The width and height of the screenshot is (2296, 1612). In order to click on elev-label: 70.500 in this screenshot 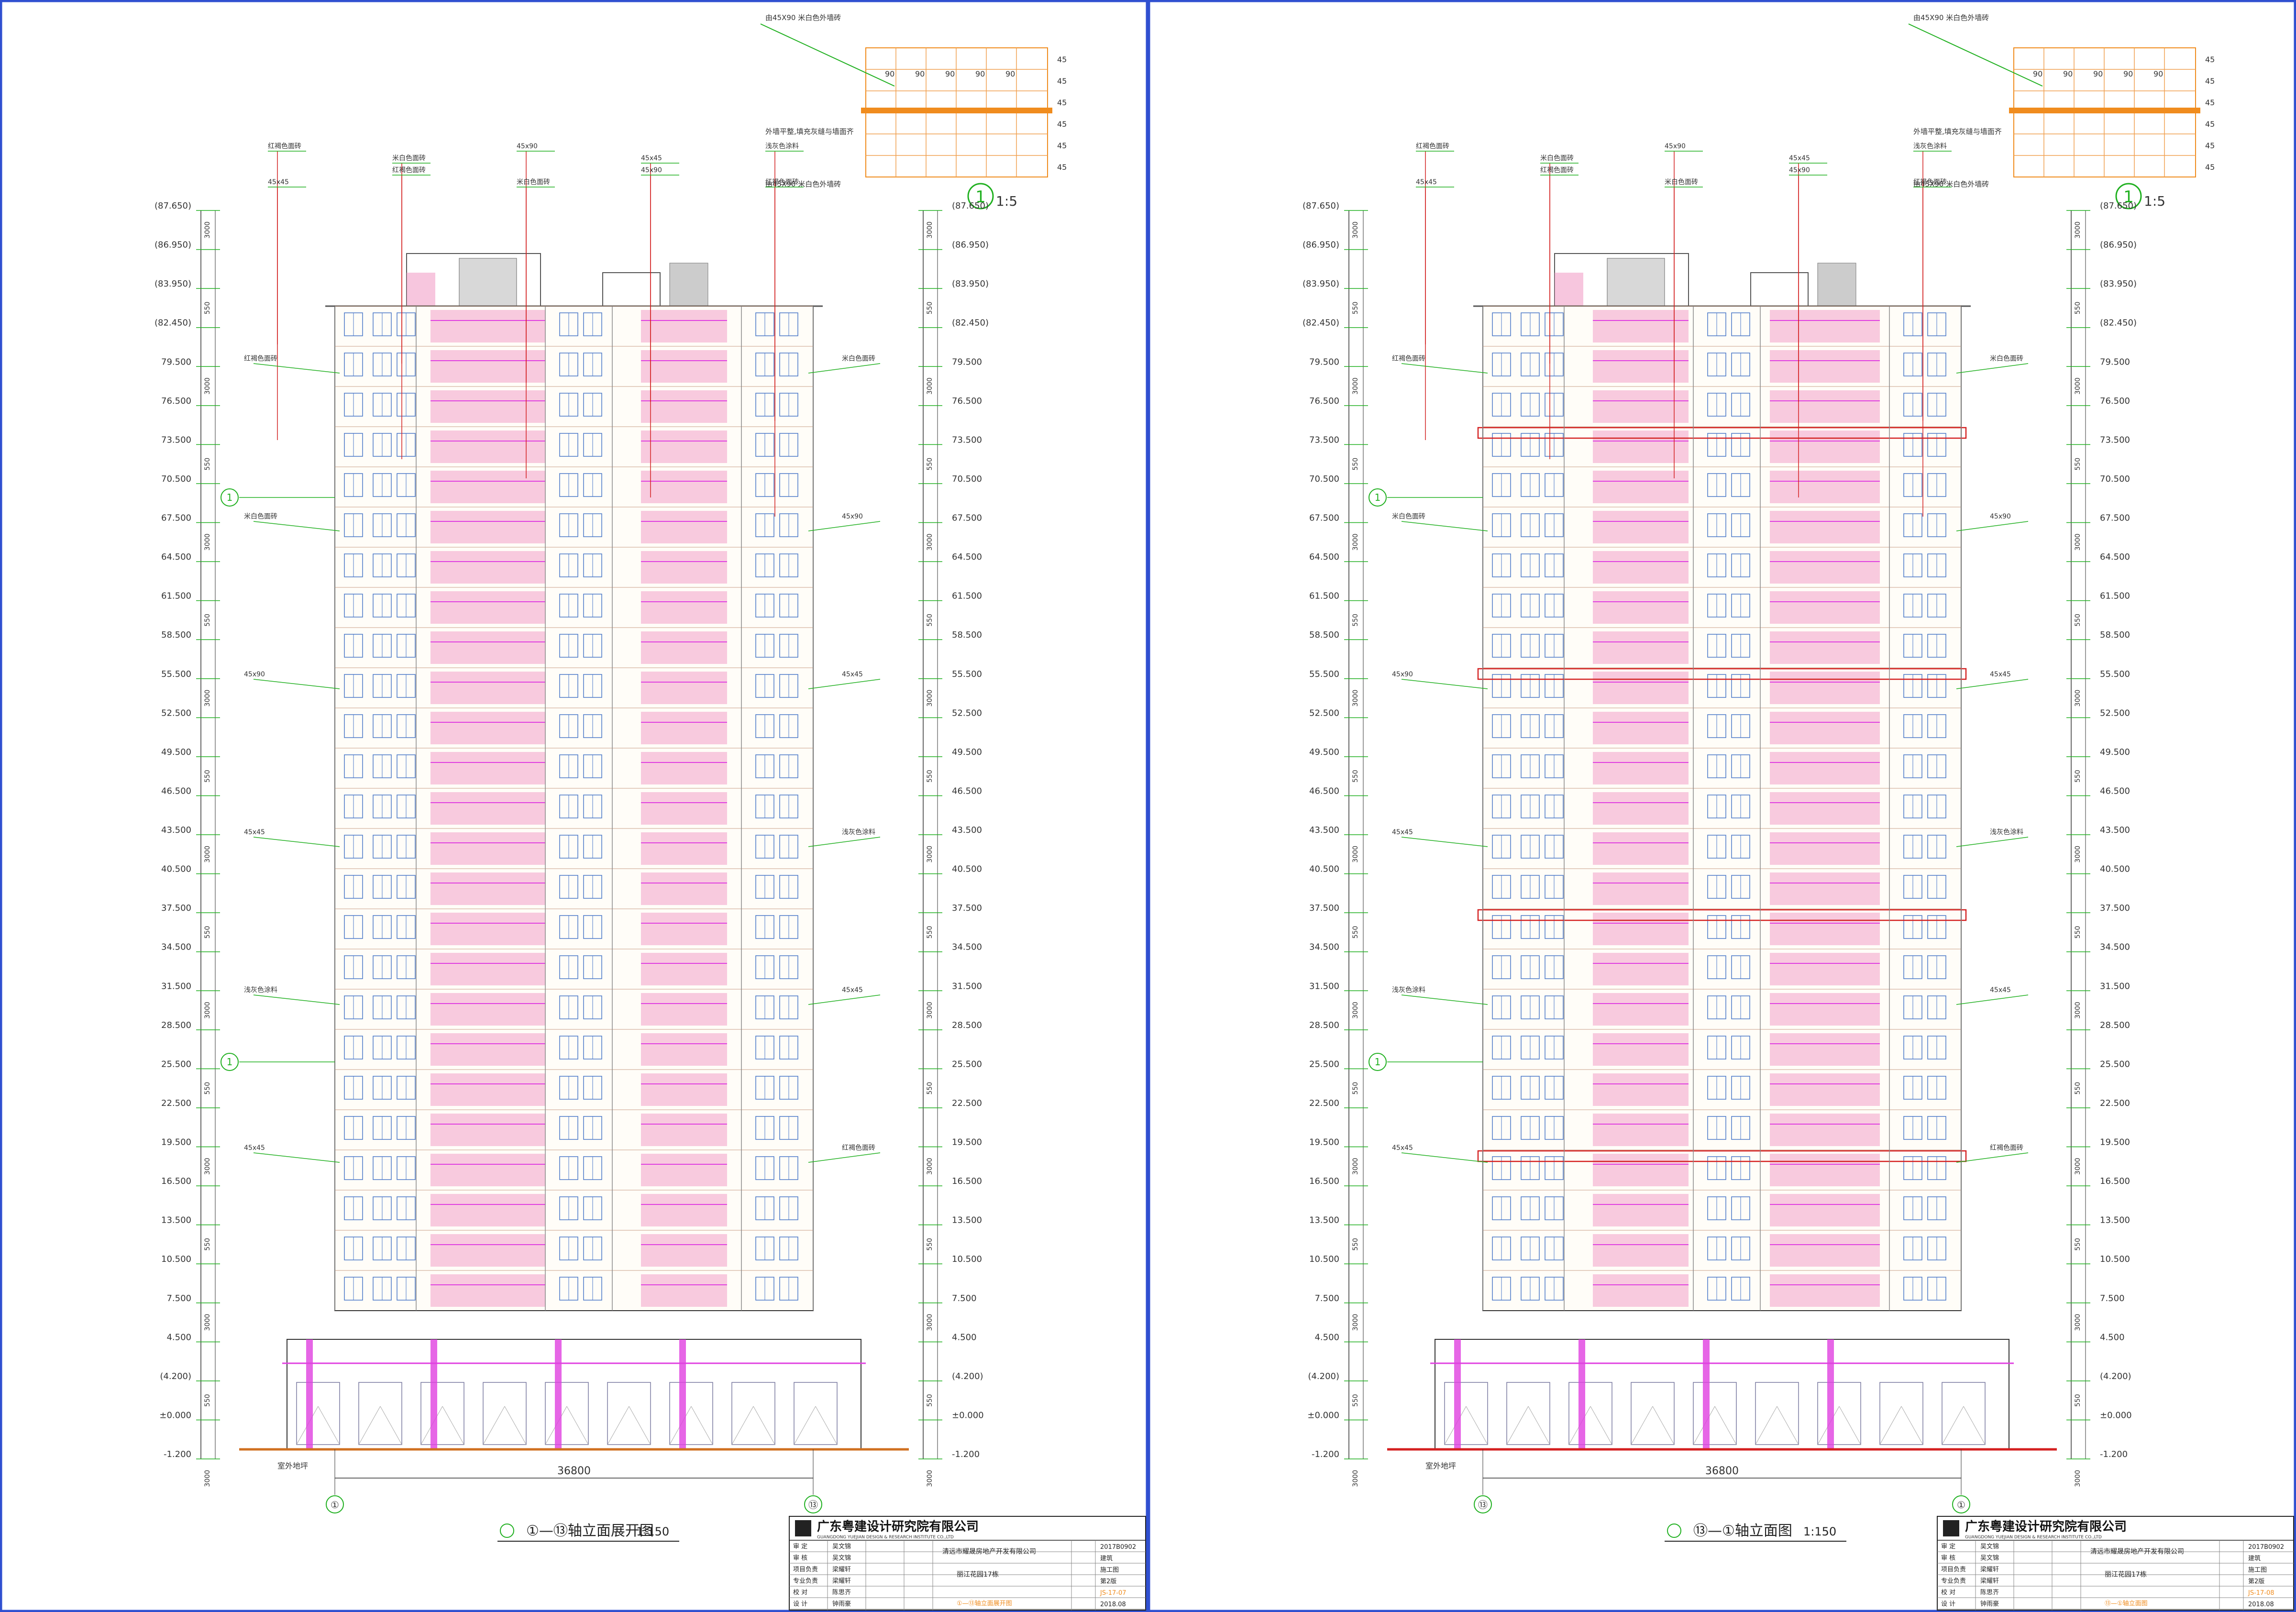, I will do `click(2115, 479)`.